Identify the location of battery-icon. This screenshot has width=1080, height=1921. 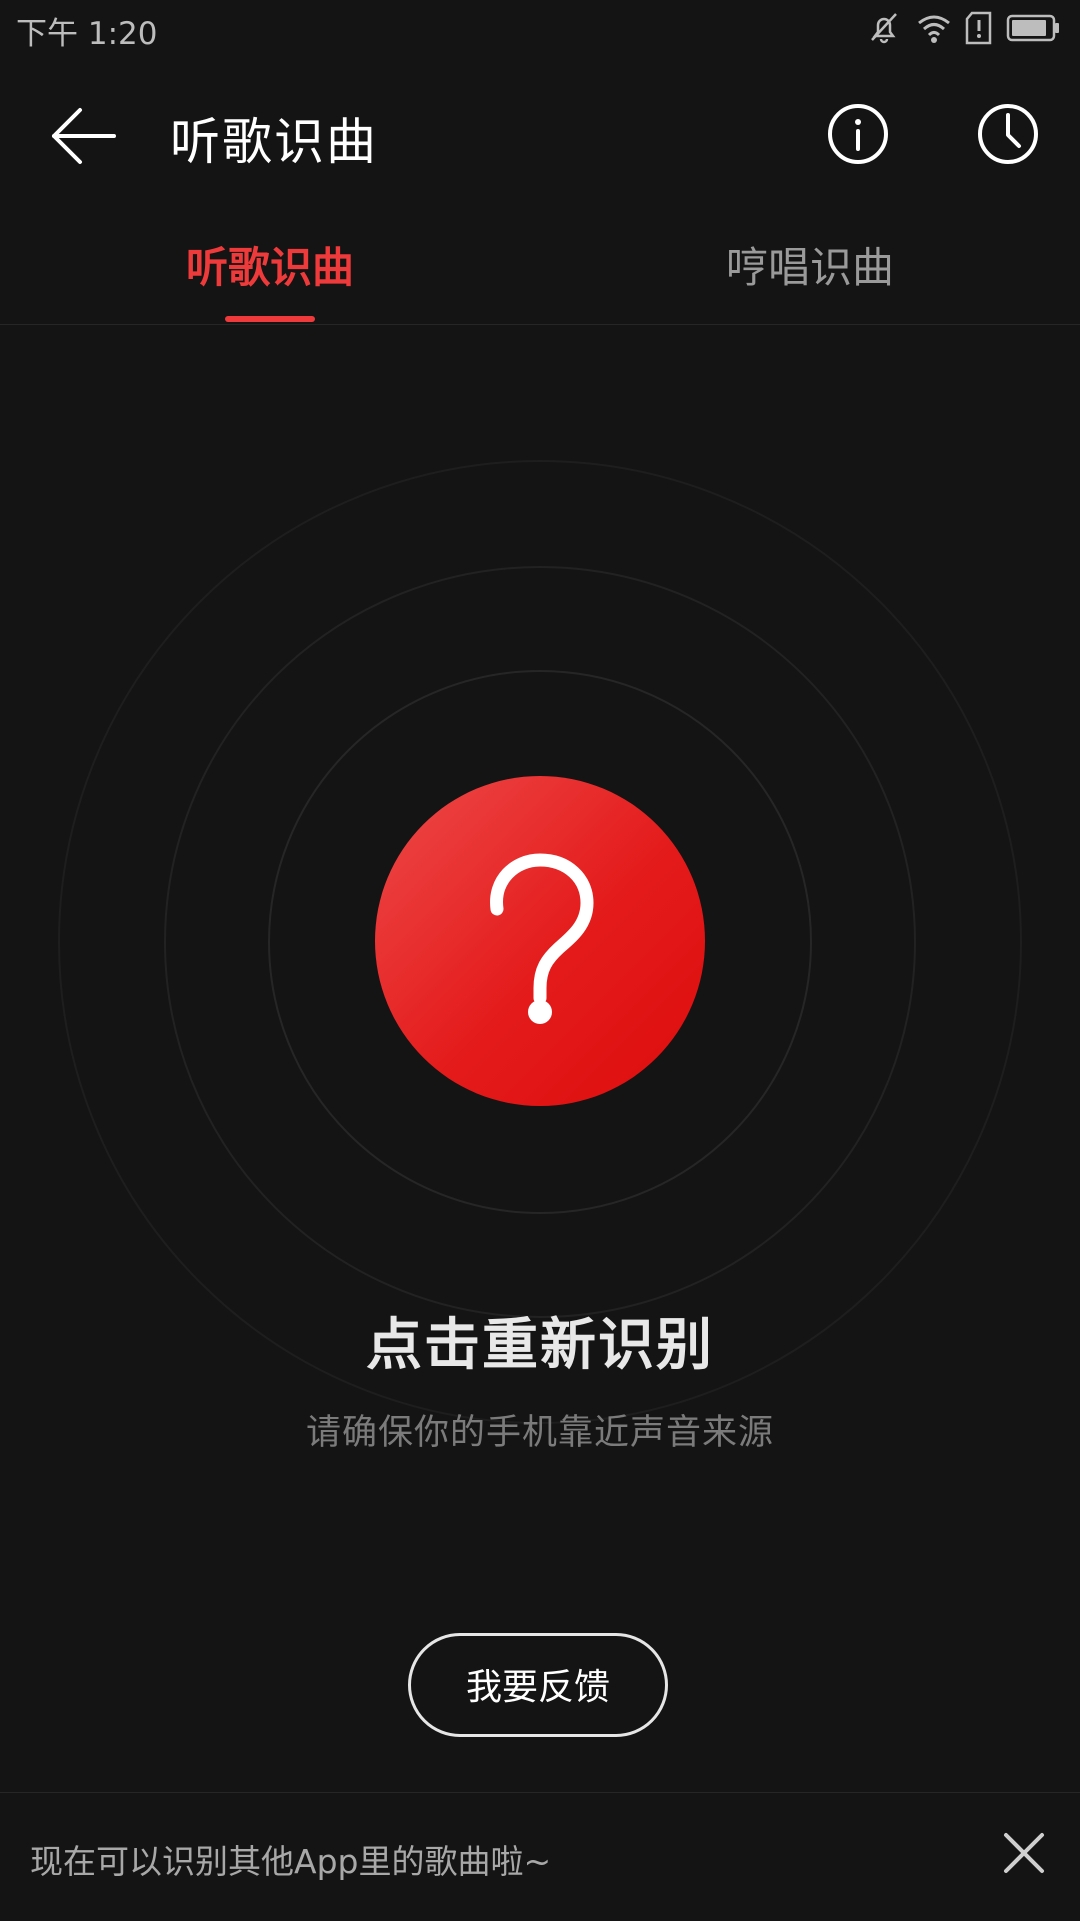
(1032, 28).